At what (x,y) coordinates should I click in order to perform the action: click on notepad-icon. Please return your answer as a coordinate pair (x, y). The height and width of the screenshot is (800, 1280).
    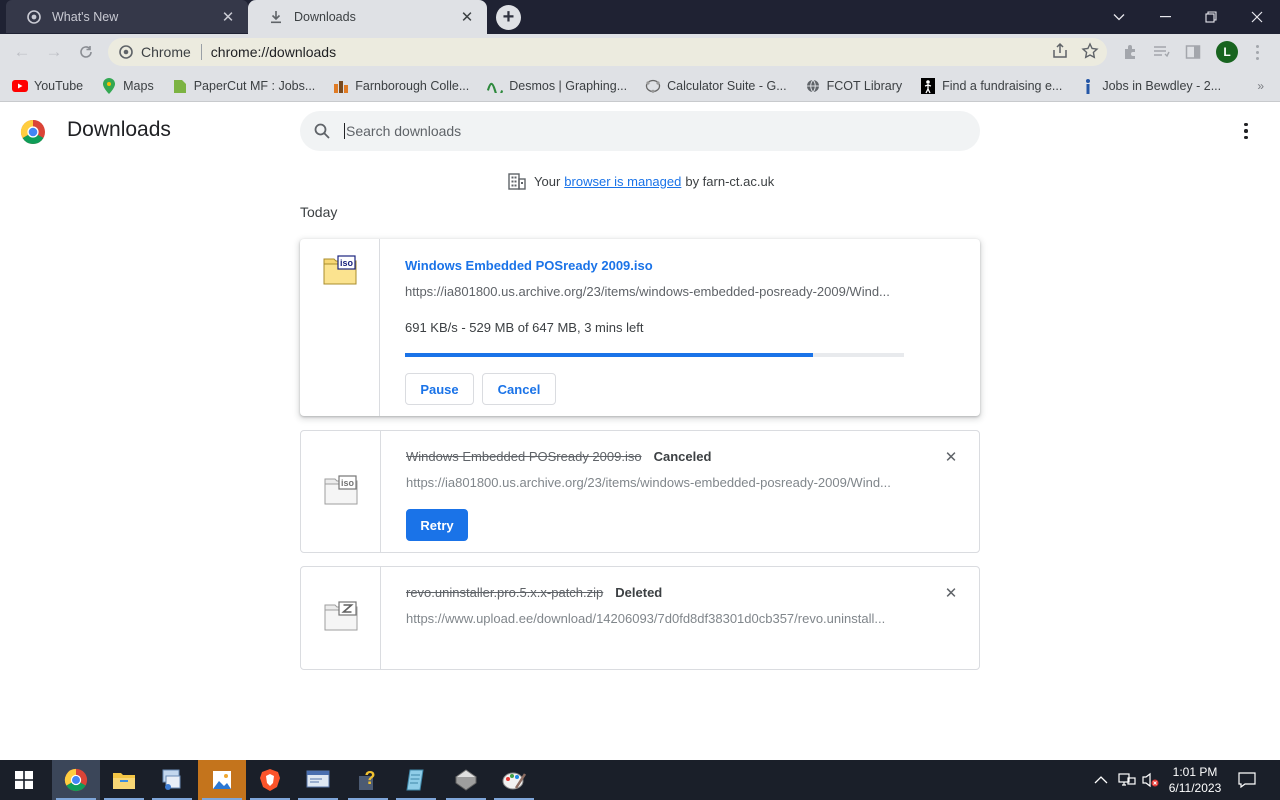
    Looking at the image, I should click on (415, 780).